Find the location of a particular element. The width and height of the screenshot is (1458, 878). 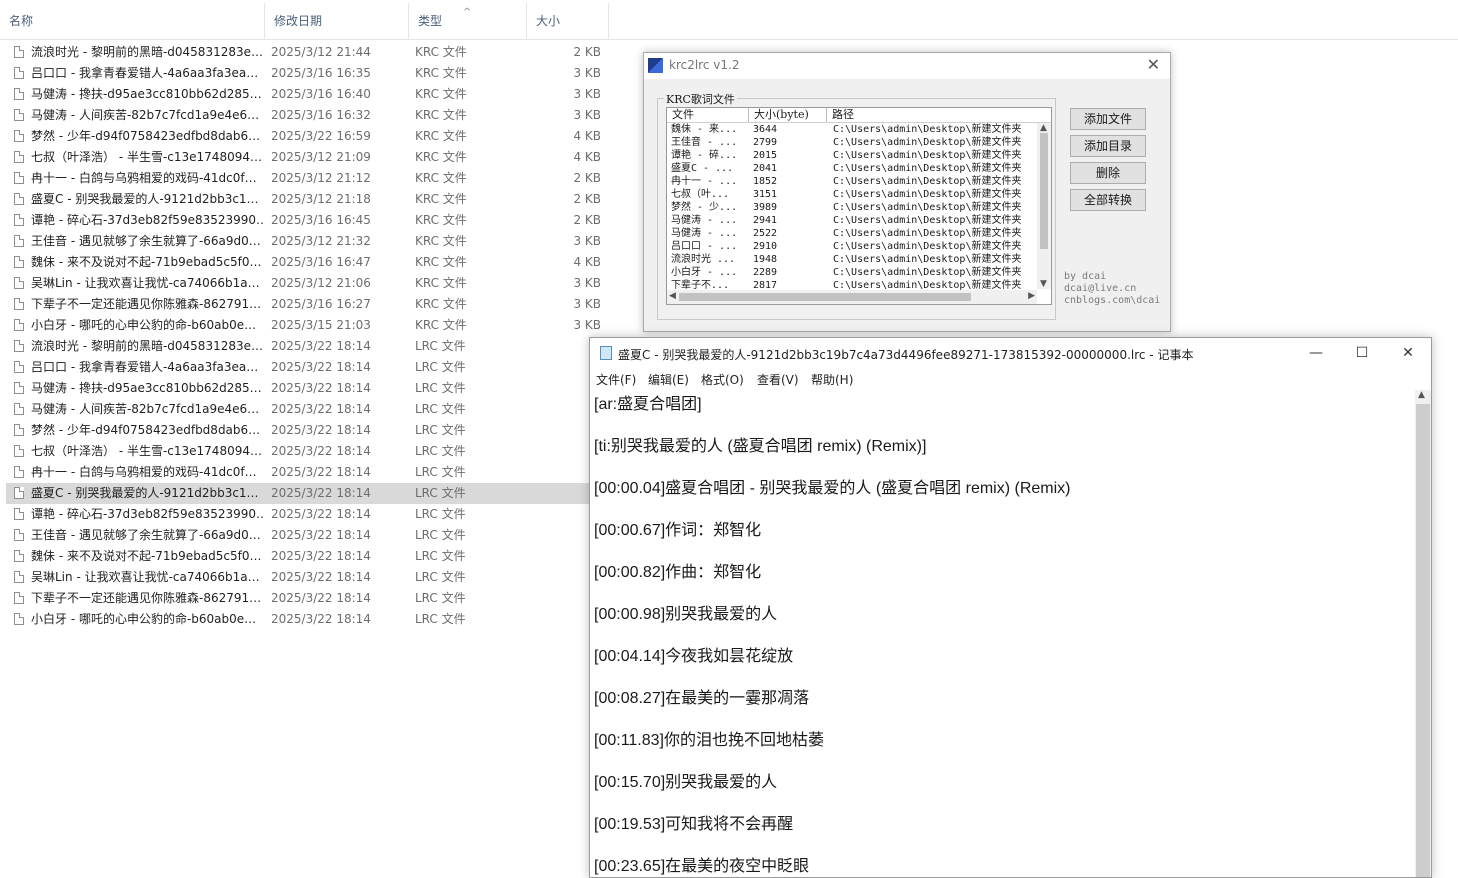

scroll-down-icon: ▼ is located at coordinates (1043, 284).